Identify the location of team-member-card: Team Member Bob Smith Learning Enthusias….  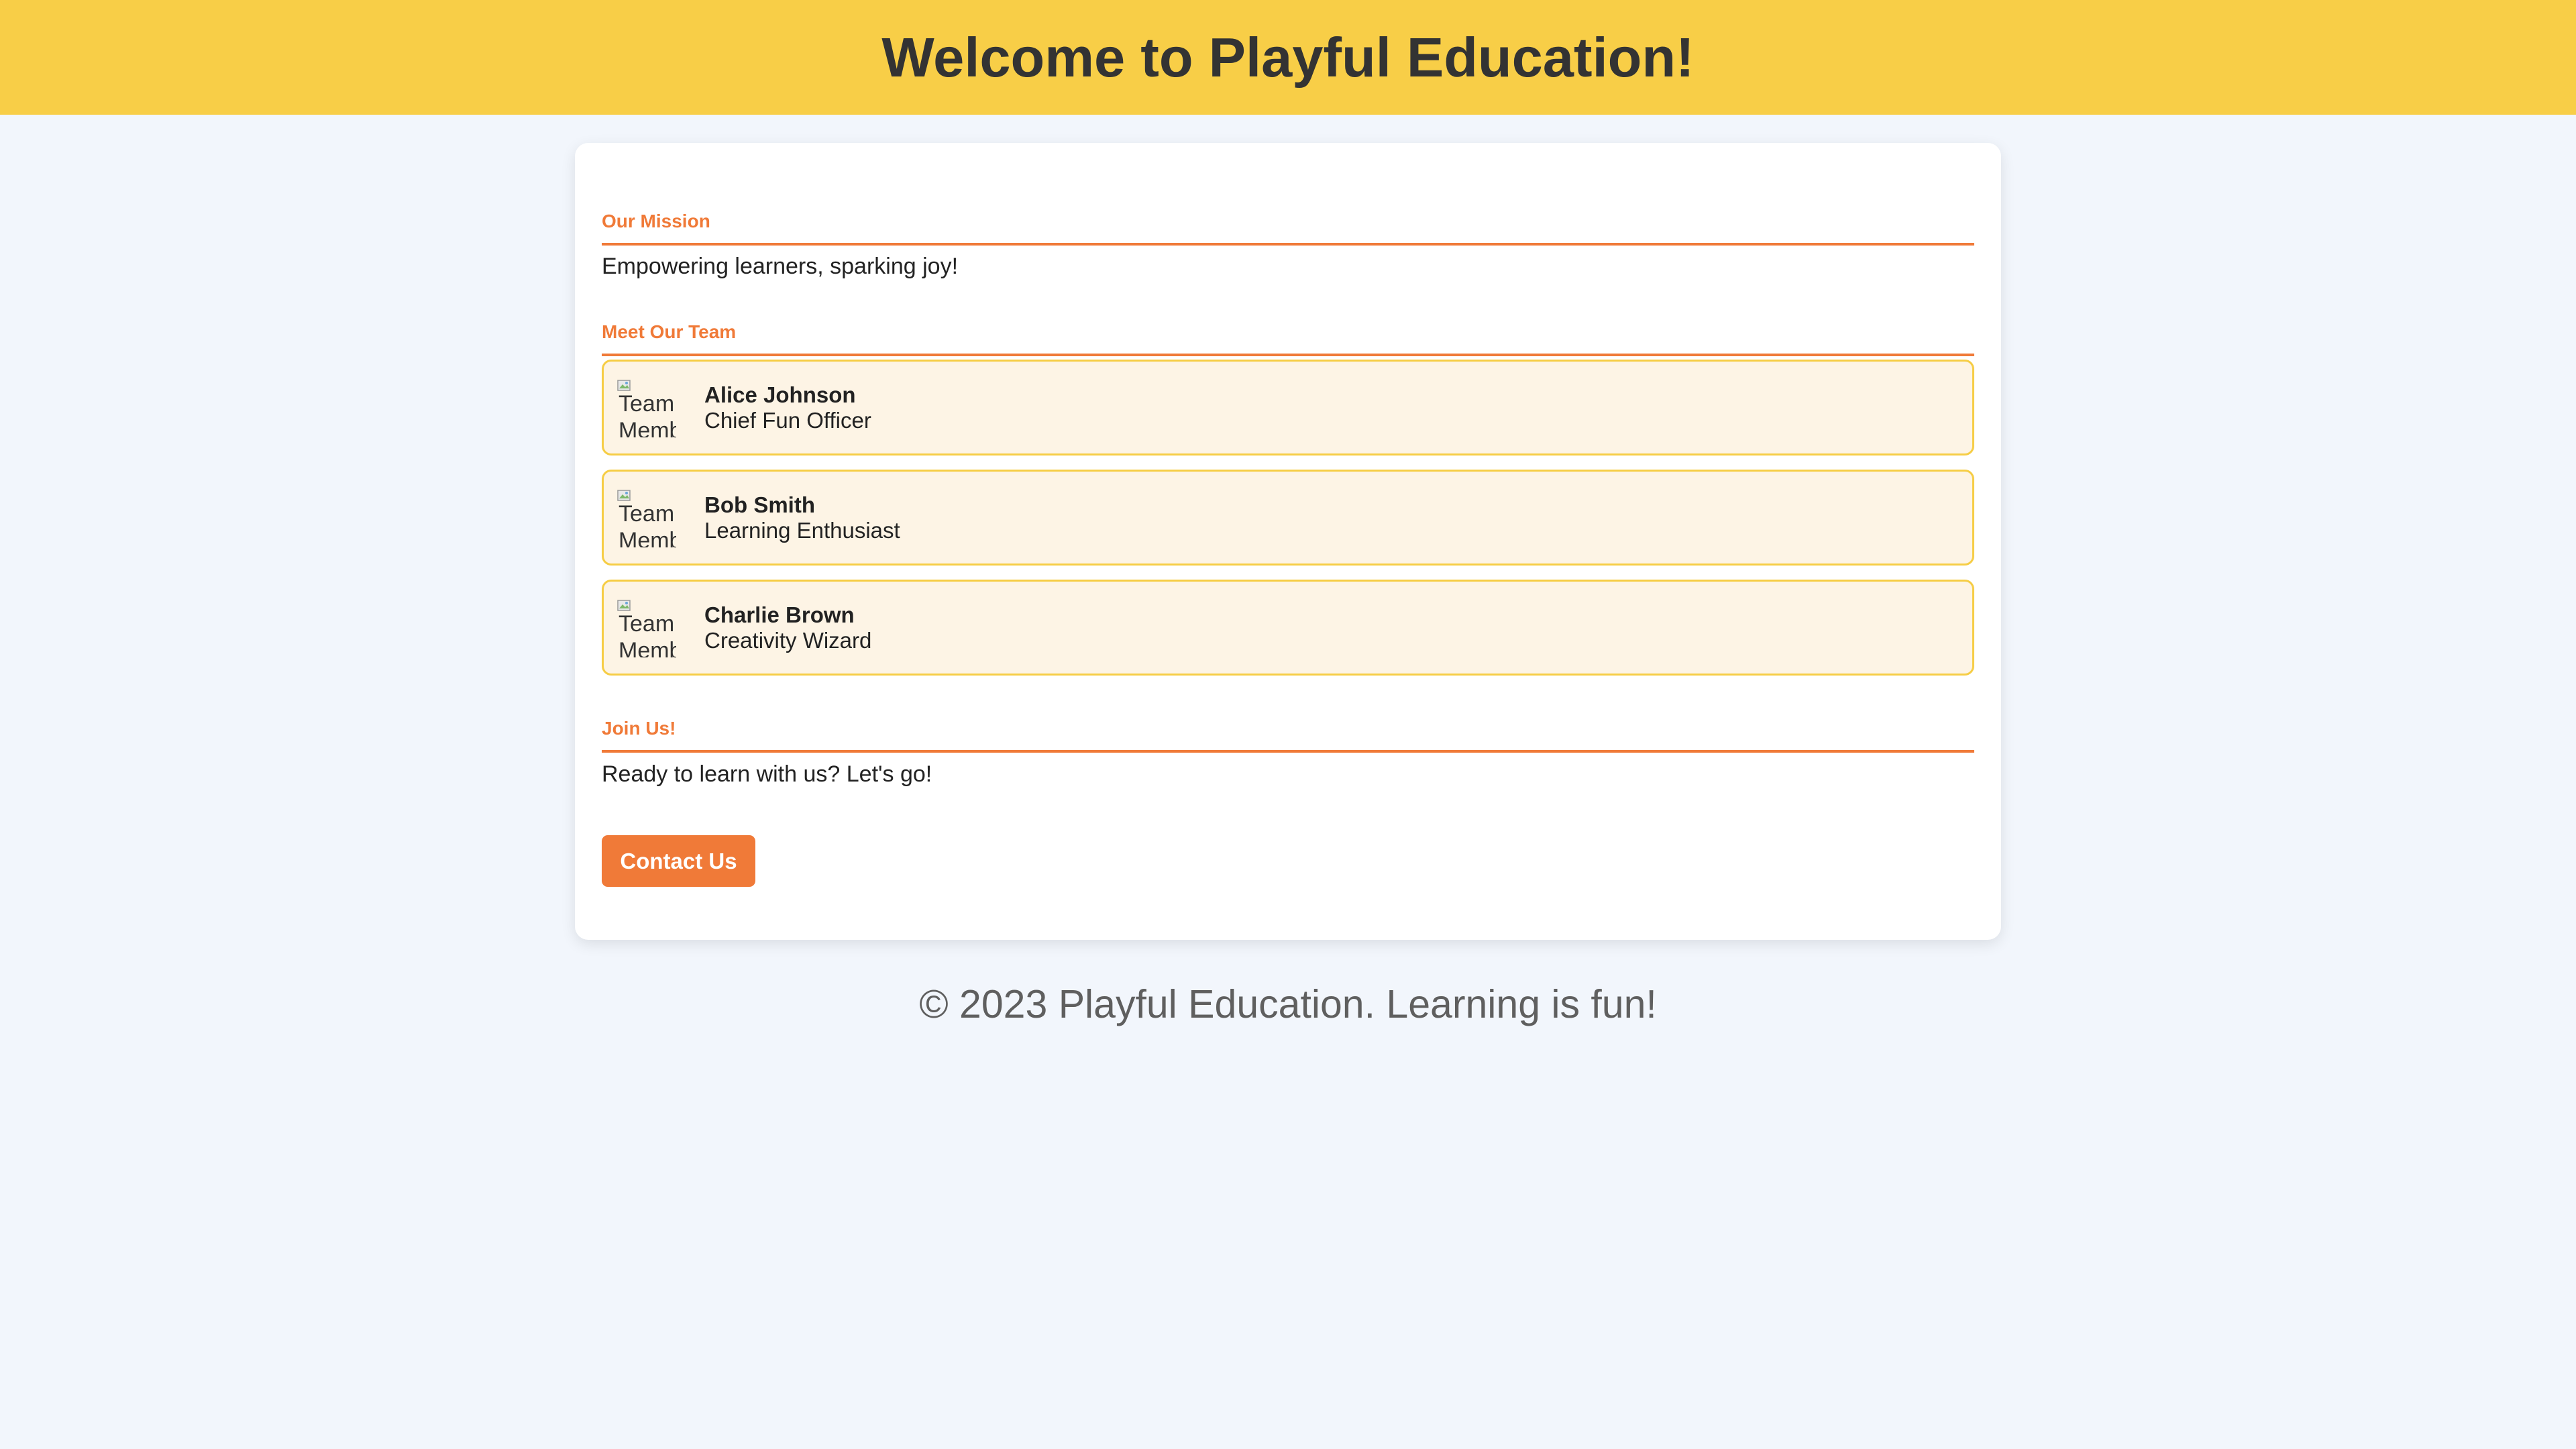
(1288, 518).